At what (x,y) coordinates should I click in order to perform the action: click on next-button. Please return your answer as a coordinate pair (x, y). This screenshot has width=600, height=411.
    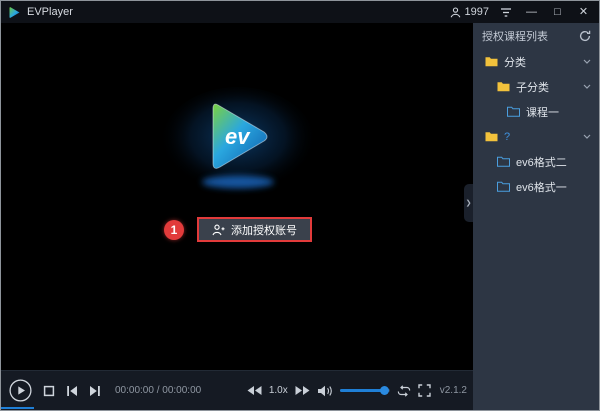
    Looking at the image, I should click on (95, 391).